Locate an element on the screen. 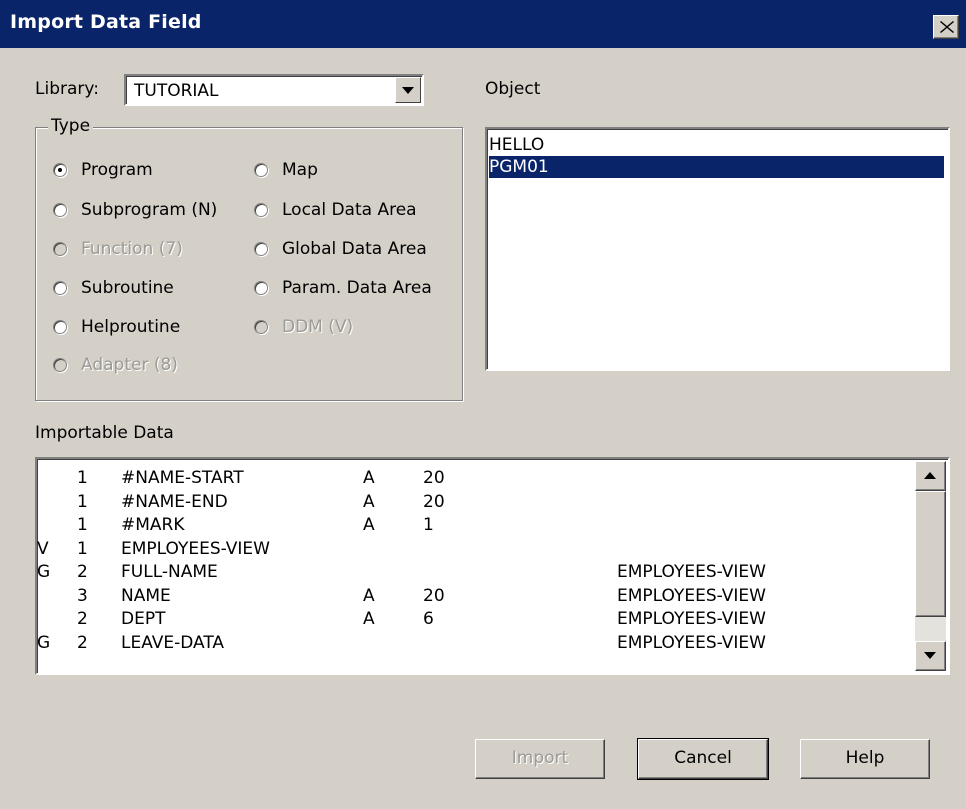  cell-name: #NAME-START is located at coordinates (182, 478).